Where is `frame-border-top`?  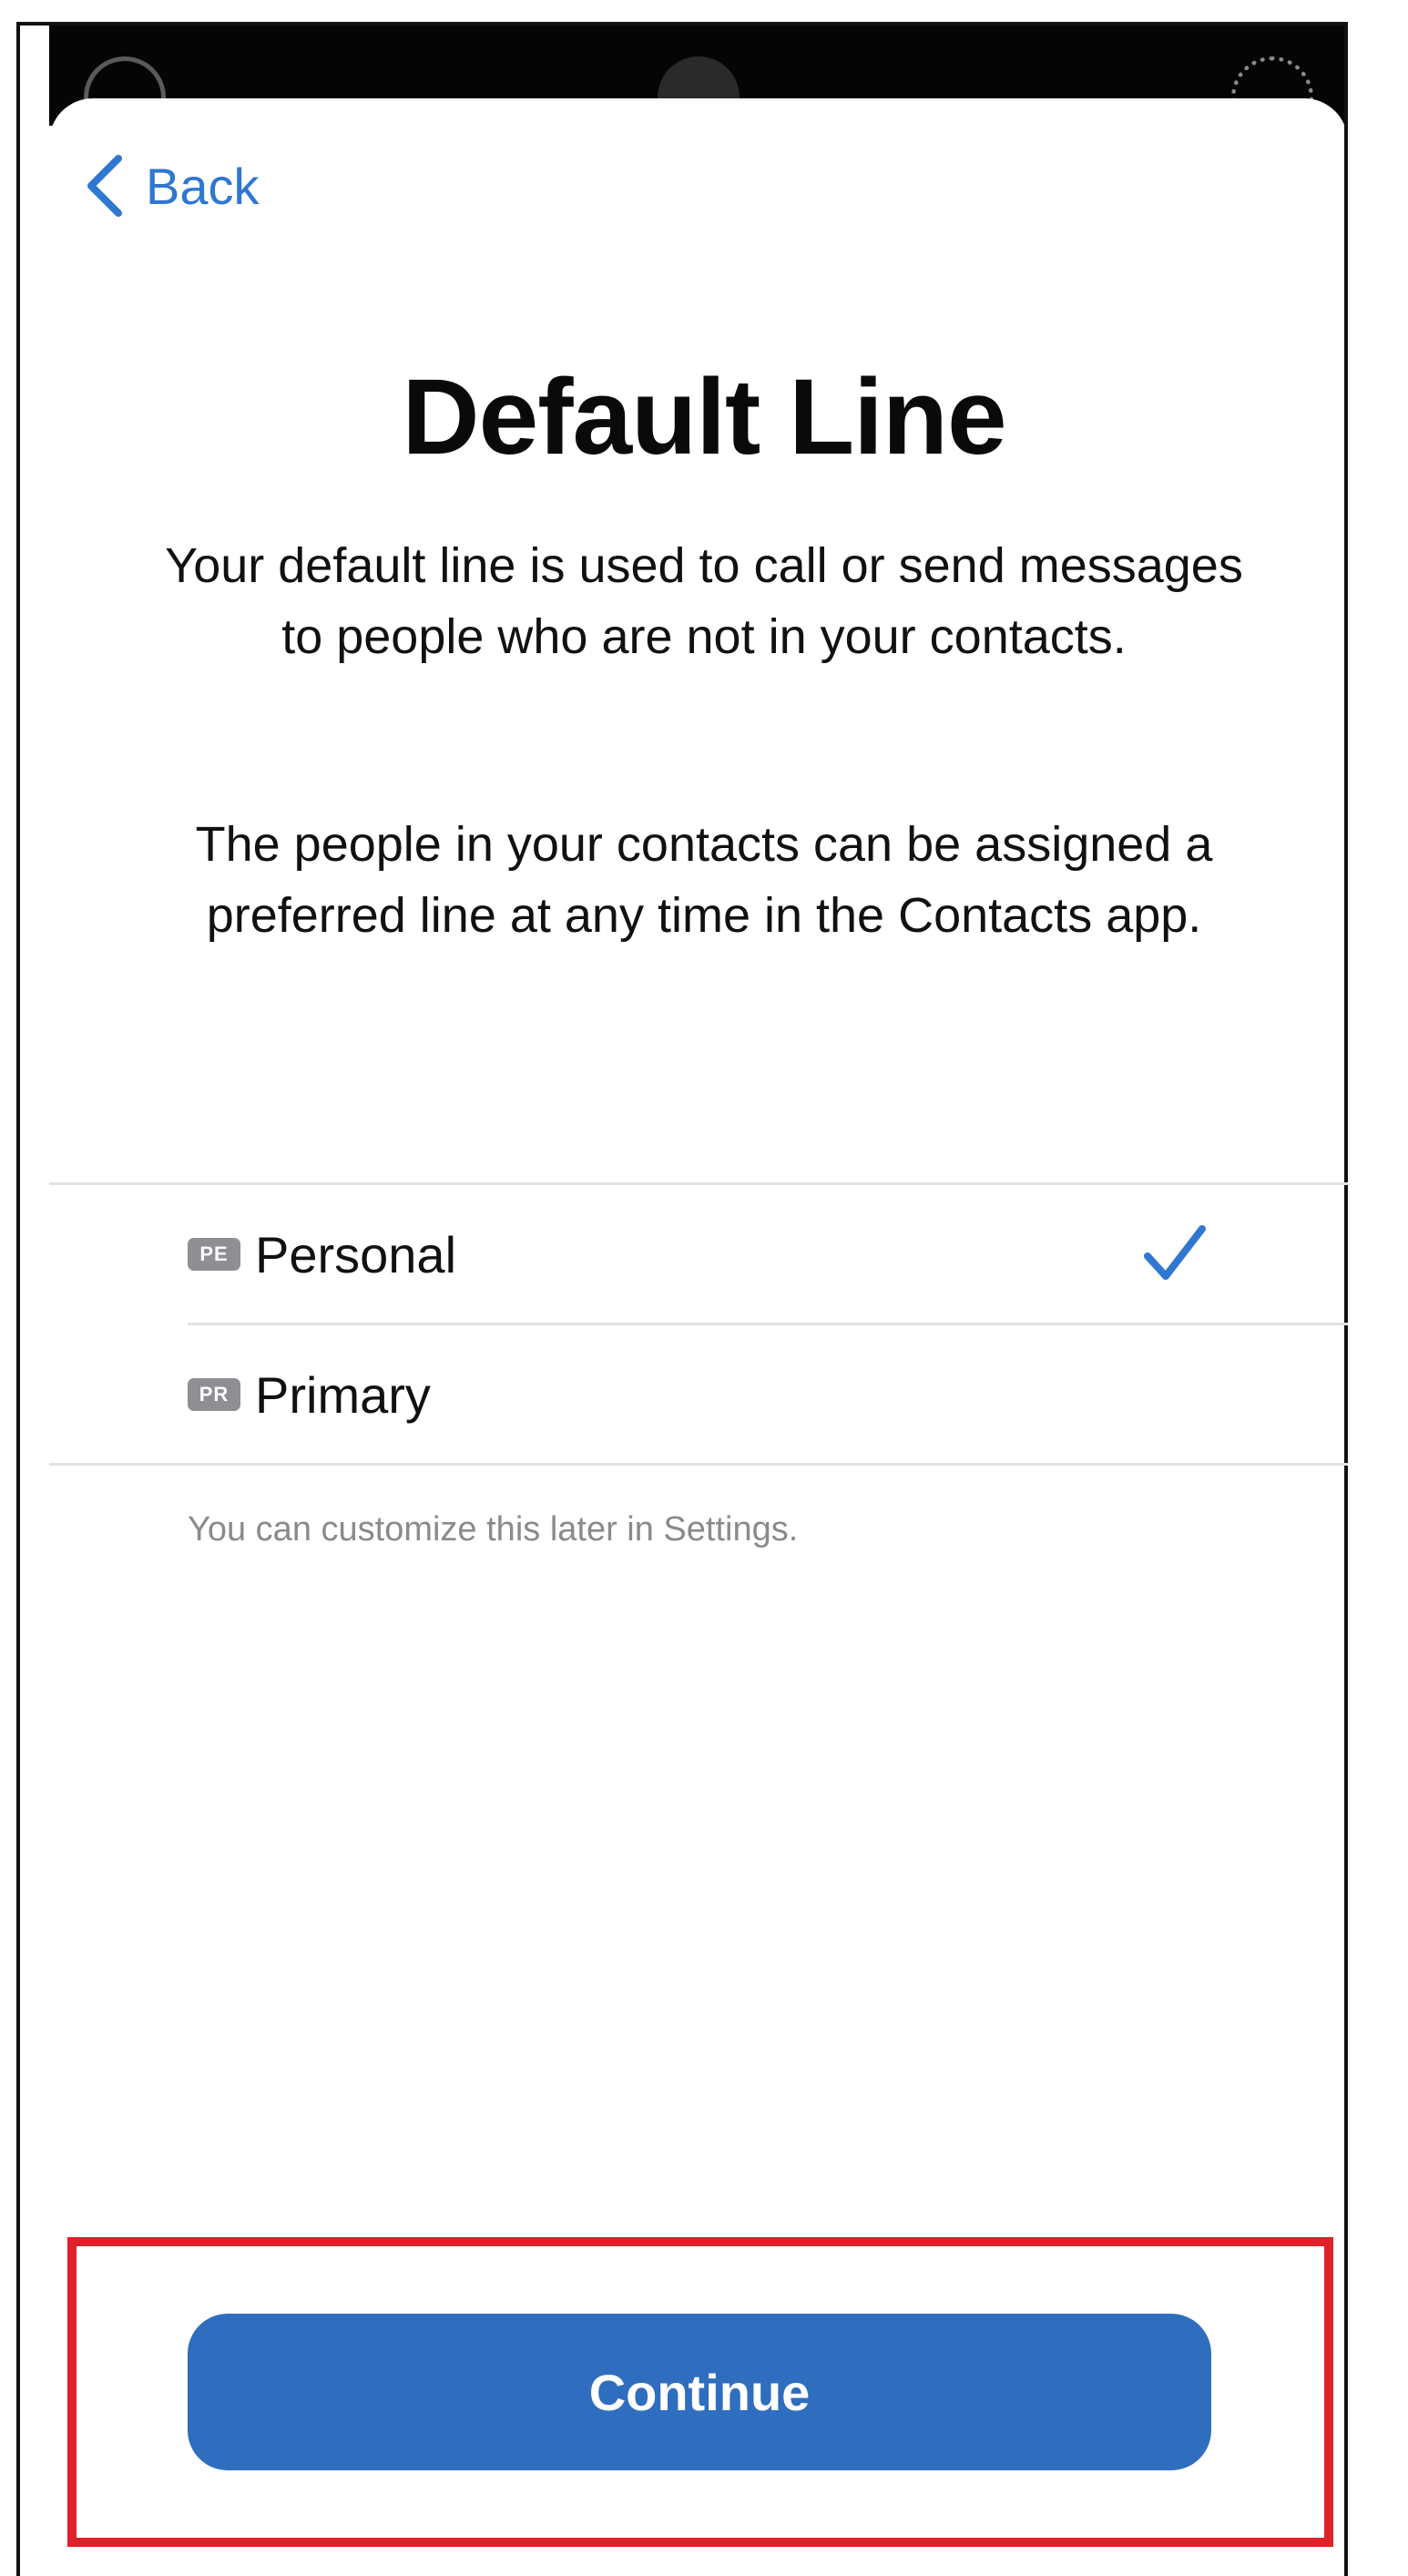 frame-border-top is located at coordinates (682, 24).